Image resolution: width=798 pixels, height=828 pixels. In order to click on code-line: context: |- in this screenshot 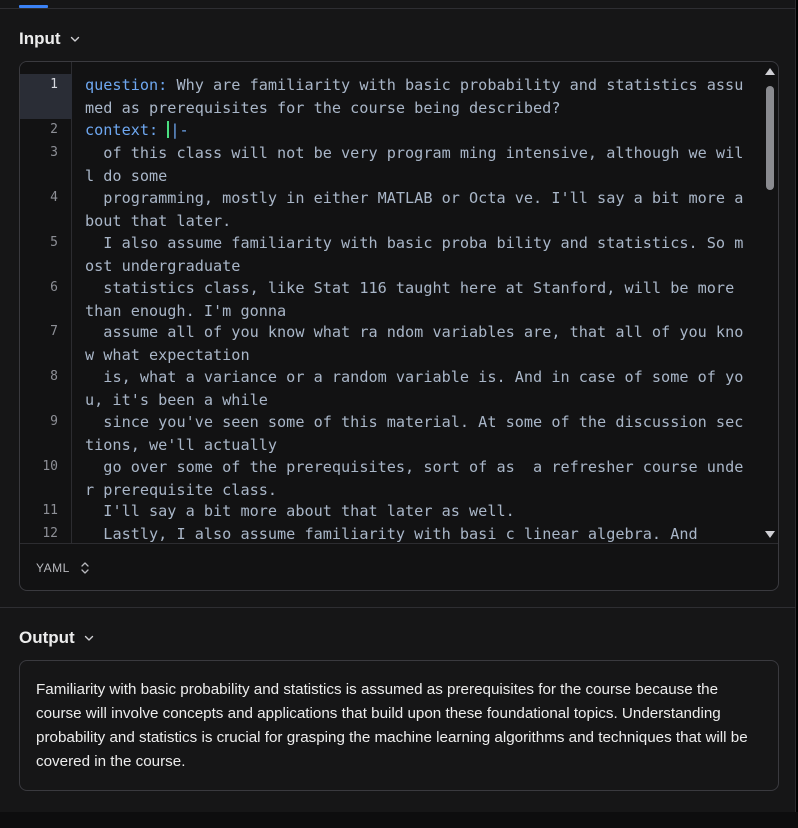, I will do `click(417, 130)`.